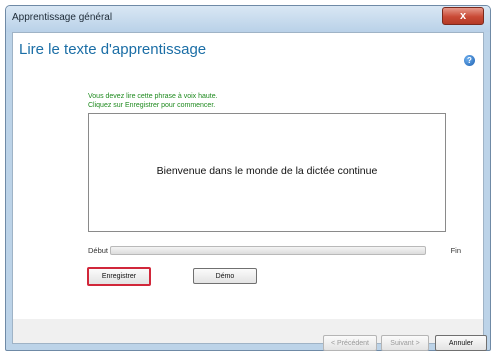 The width and height of the screenshot is (495, 356). Describe the element at coordinates (248, 19) in the screenshot. I see `title-bar: Apprentissage général x` at that location.